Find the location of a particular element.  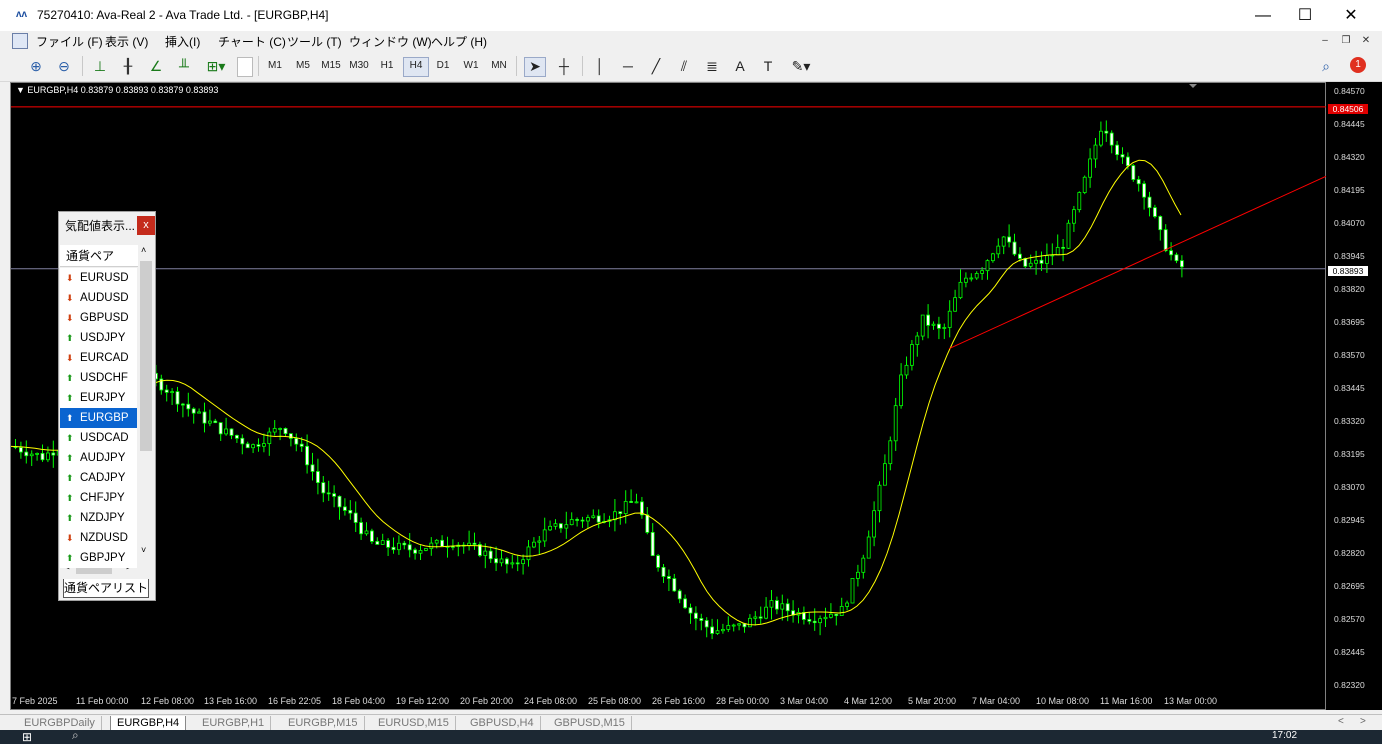

menu-insert: 挿入(I) is located at coordinates (182, 41).